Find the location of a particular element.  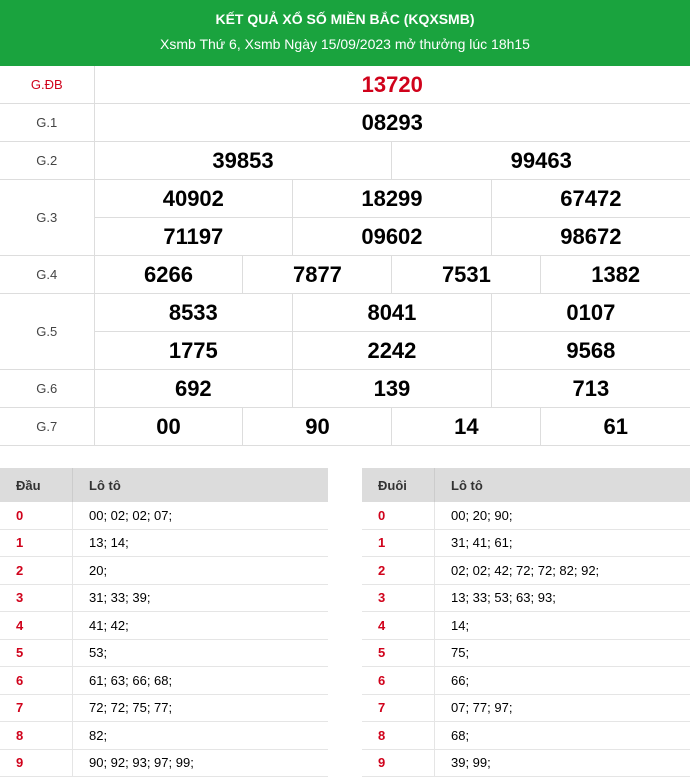

prize-number: 71197 is located at coordinates (194, 236).